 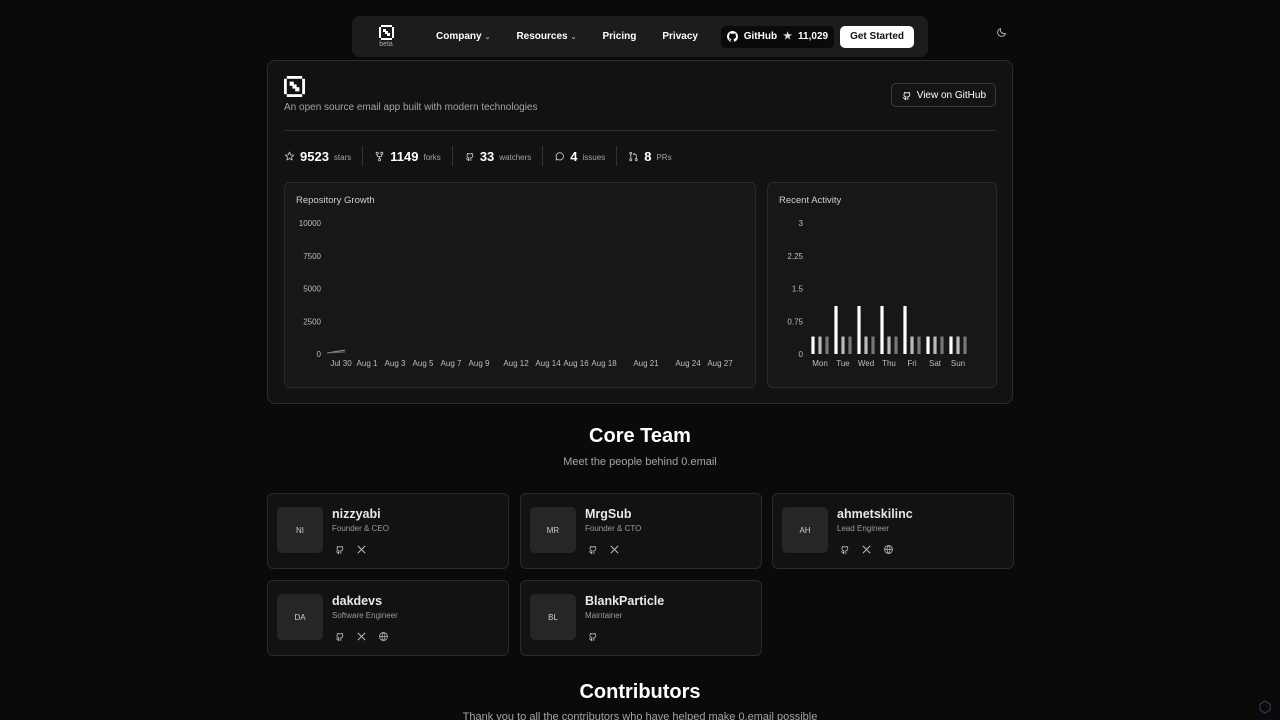 What do you see at coordinates (479, 363) in the screenshot?
I see `x-tick-label: Aug 9` at bounding box center [479, 363].